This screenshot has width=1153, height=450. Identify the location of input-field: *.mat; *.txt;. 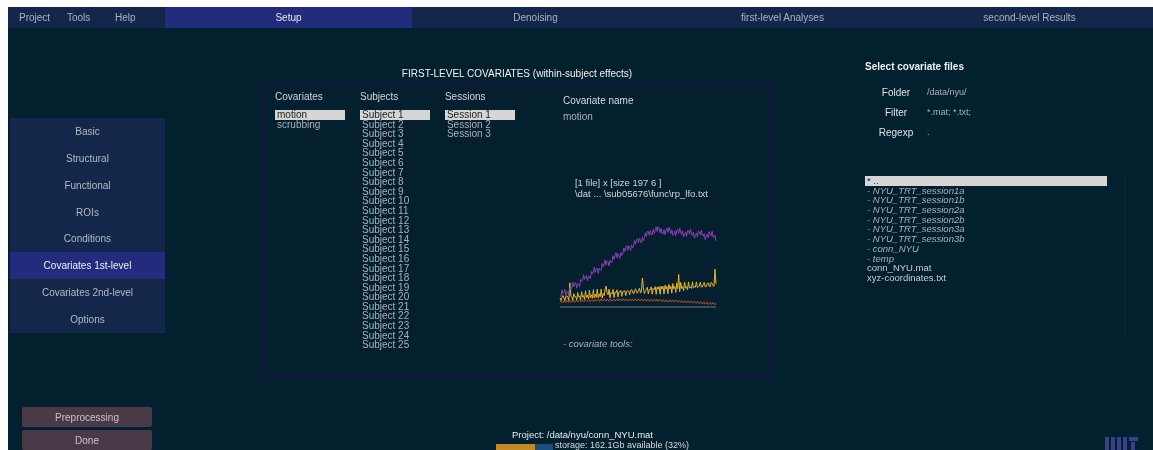
(967, 112).